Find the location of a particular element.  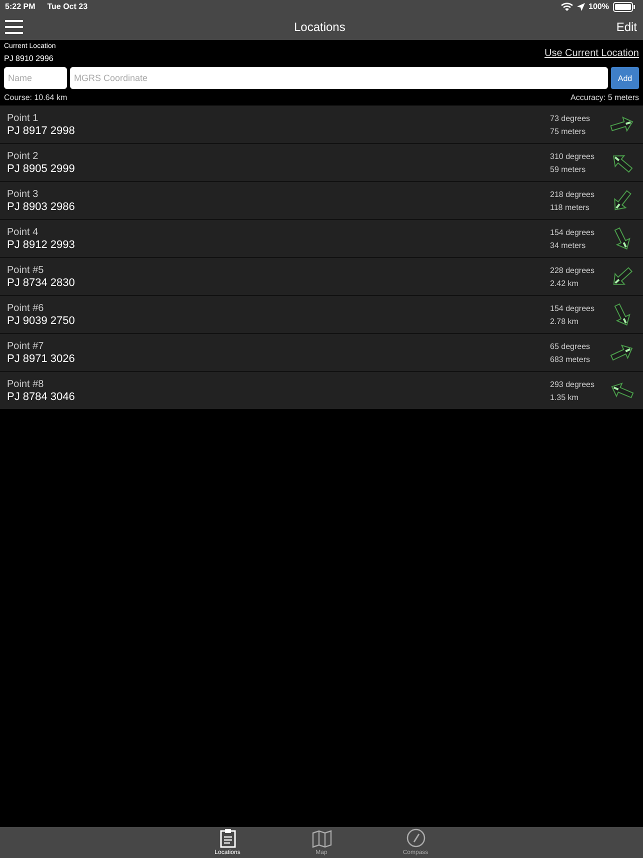

location-row: Point #8 PJ 8784 3046 293 degrees 1.35 km is located at coordinates (321, 390).